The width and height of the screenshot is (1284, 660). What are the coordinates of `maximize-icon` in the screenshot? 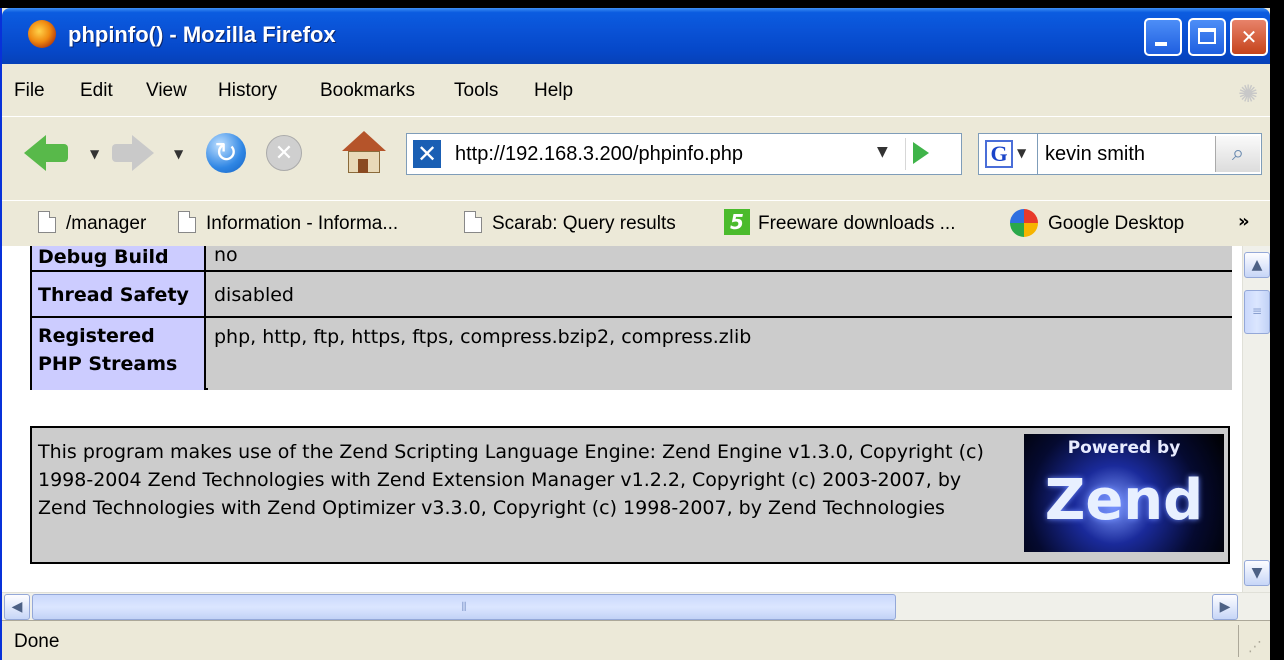 It's located at (1207, 36).